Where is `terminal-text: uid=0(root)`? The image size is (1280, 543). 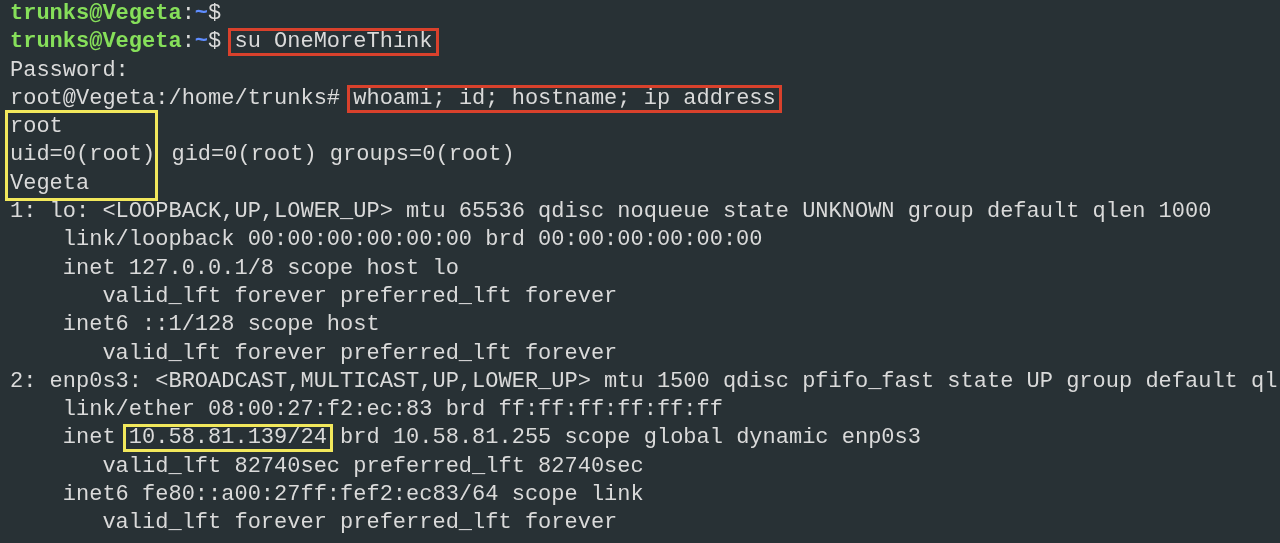 terminal-text: uid=0(root) is located at coordinates (83, 155).